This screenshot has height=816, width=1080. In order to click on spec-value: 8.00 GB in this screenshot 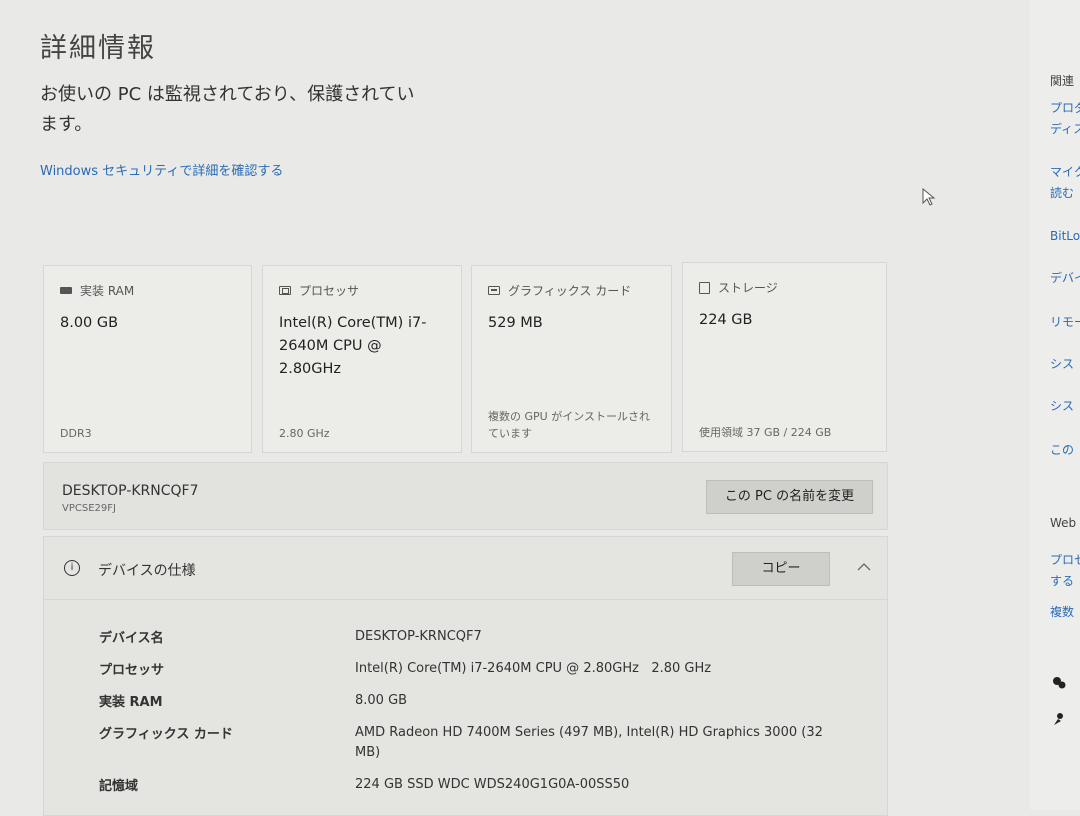, I will do `click(381, 700)`.